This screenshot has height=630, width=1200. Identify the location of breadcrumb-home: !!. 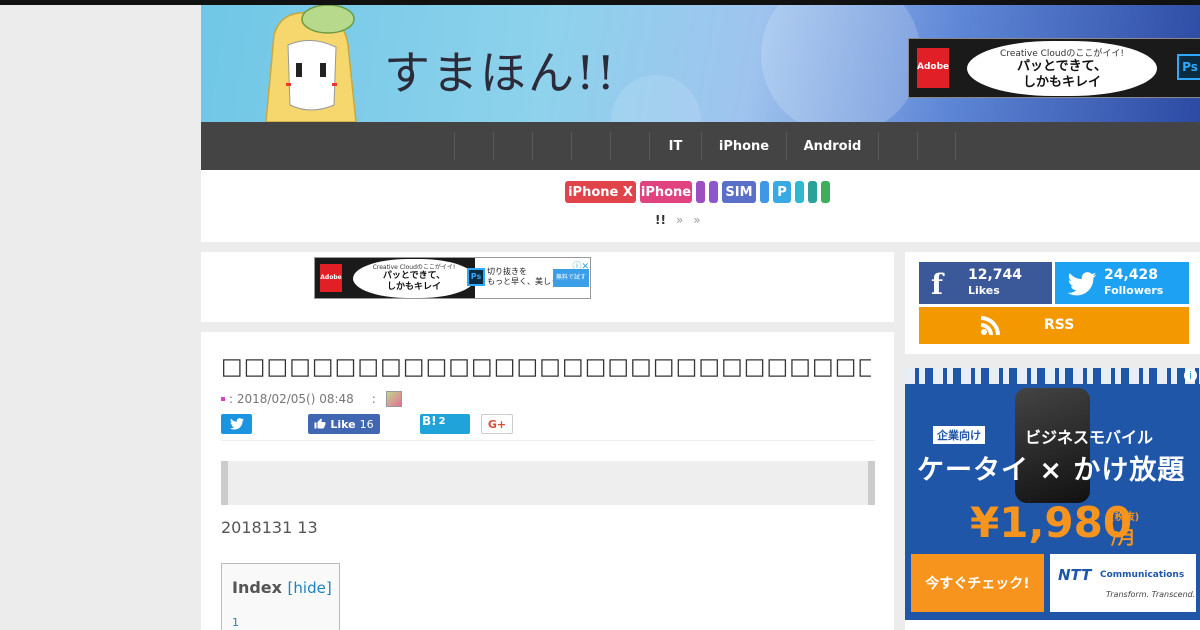
(660, 220).